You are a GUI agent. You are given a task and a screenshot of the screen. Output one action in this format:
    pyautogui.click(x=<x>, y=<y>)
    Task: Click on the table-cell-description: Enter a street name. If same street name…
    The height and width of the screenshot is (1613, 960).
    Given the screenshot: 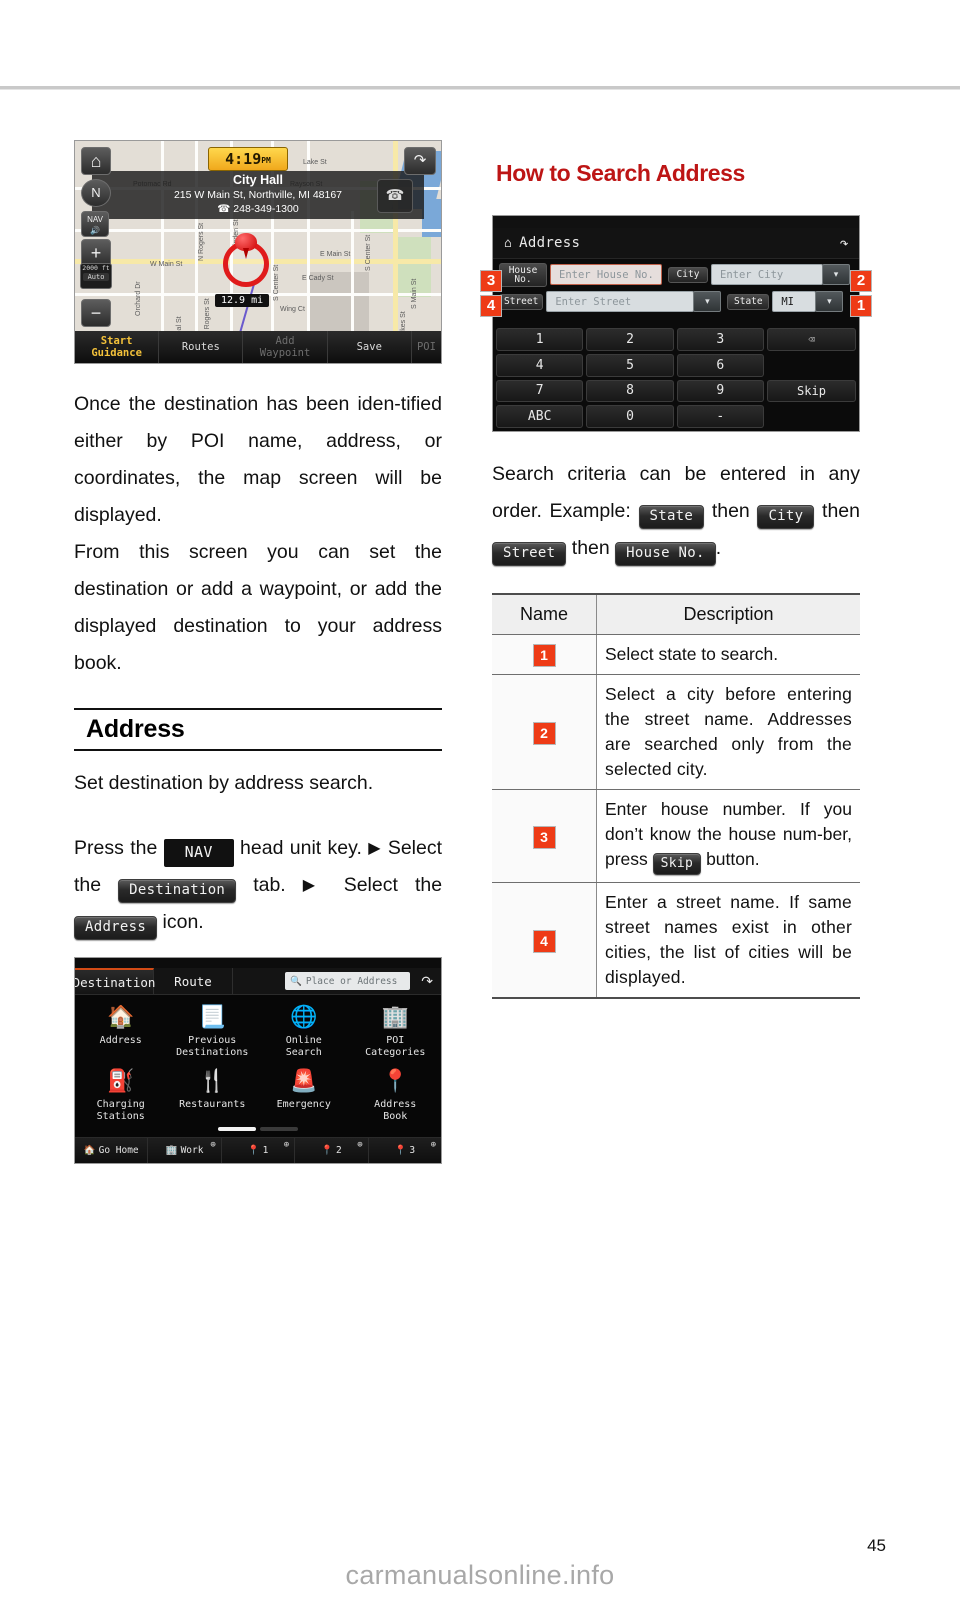 What is the action you would take?
    pyautogui.click(x=728, y=940)
    